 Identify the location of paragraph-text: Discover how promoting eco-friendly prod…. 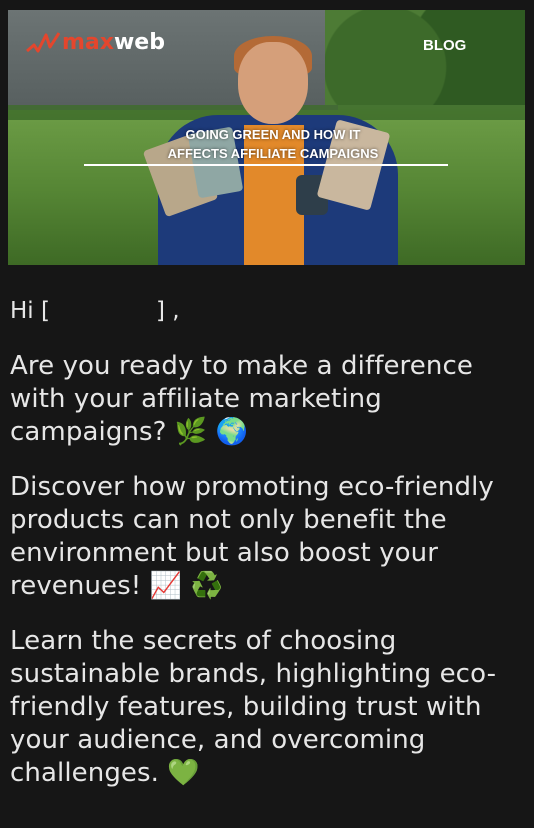
(252, 536).